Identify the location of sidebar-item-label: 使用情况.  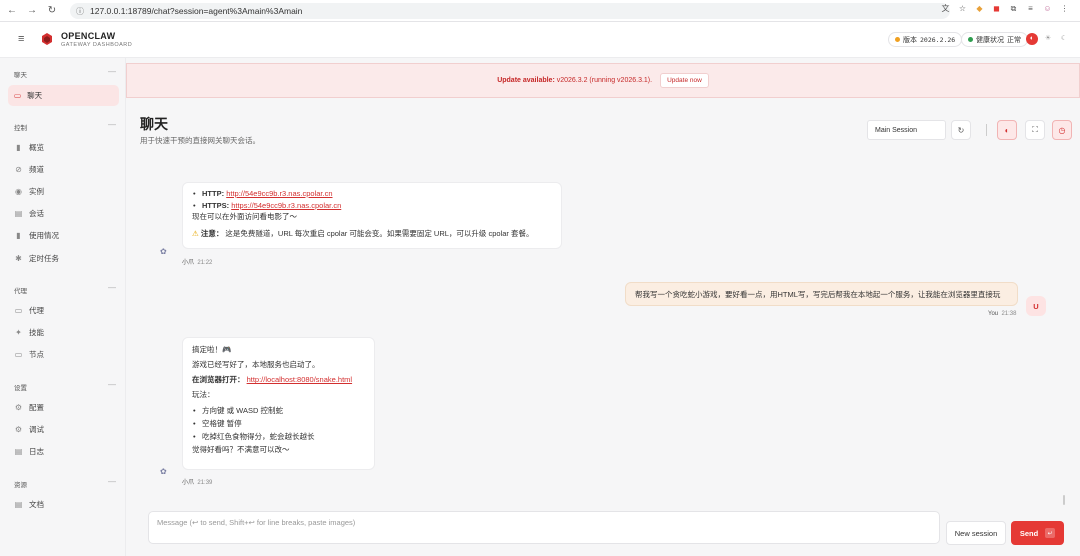
(44, 235).